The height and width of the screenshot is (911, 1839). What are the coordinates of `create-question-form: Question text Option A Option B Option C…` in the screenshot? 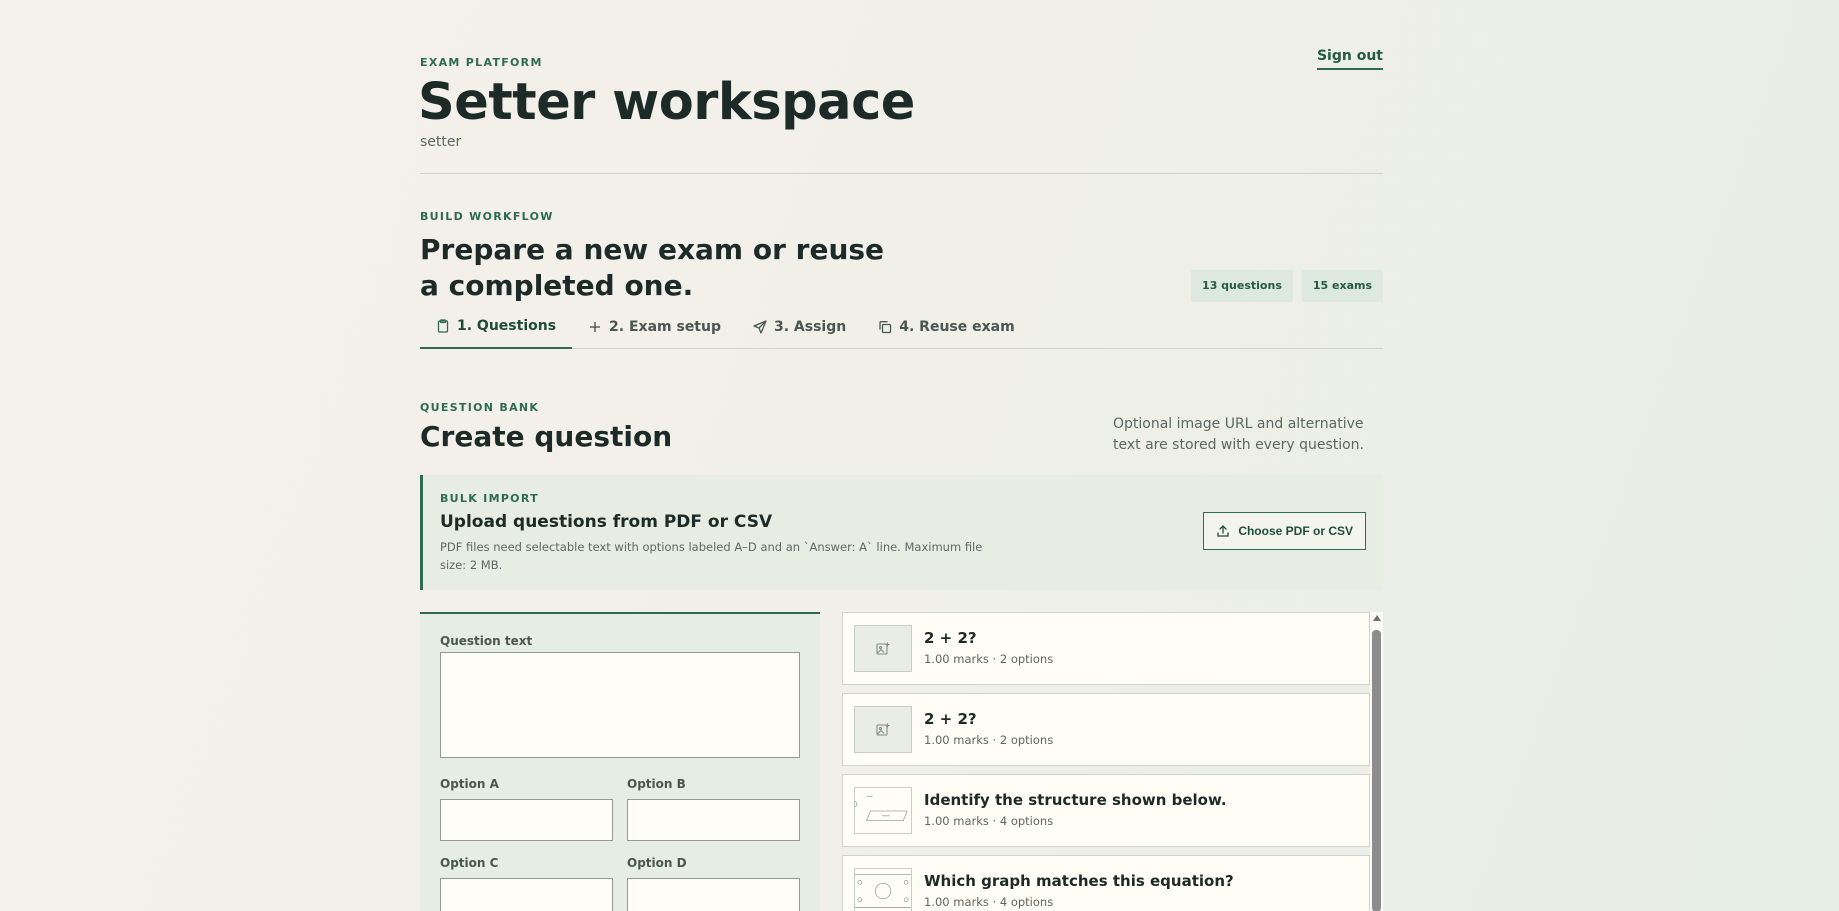 It's located at (620, 761).